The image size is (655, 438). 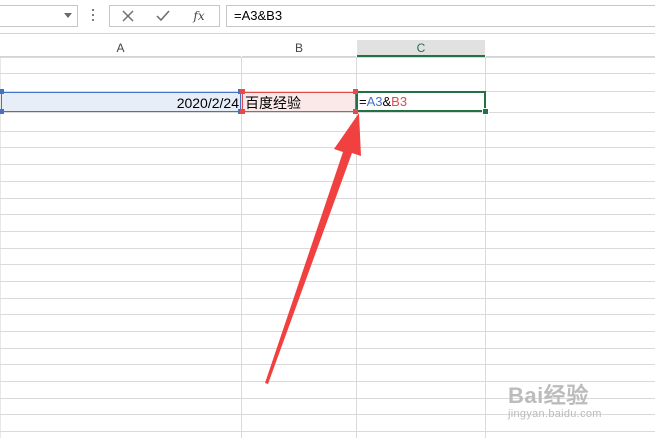 What do you see at coordinates (440, 16) in the screenshot?
I see `formula-input: =A3&B3` at bounding box center [440, 16].